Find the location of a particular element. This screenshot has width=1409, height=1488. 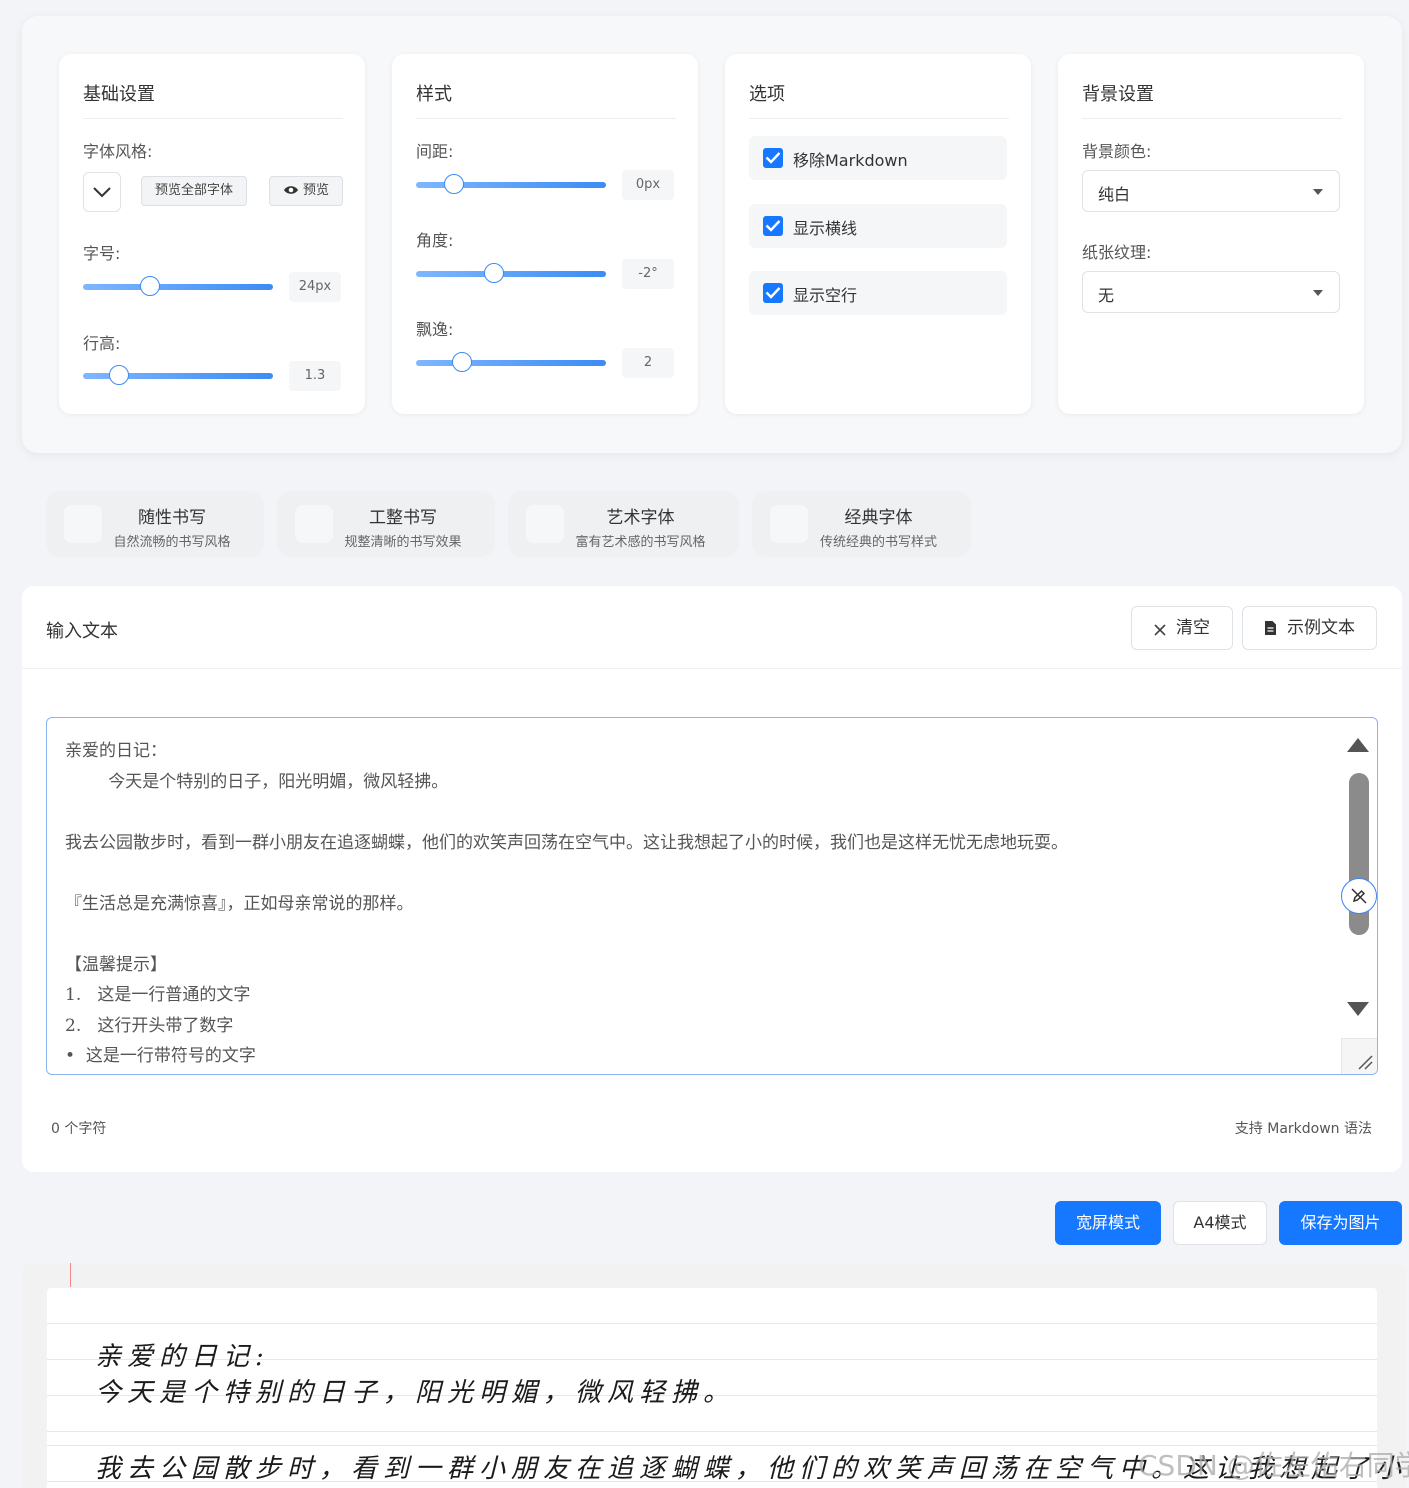

preview-button-label: 预览 is located at coordinates (315, 190).